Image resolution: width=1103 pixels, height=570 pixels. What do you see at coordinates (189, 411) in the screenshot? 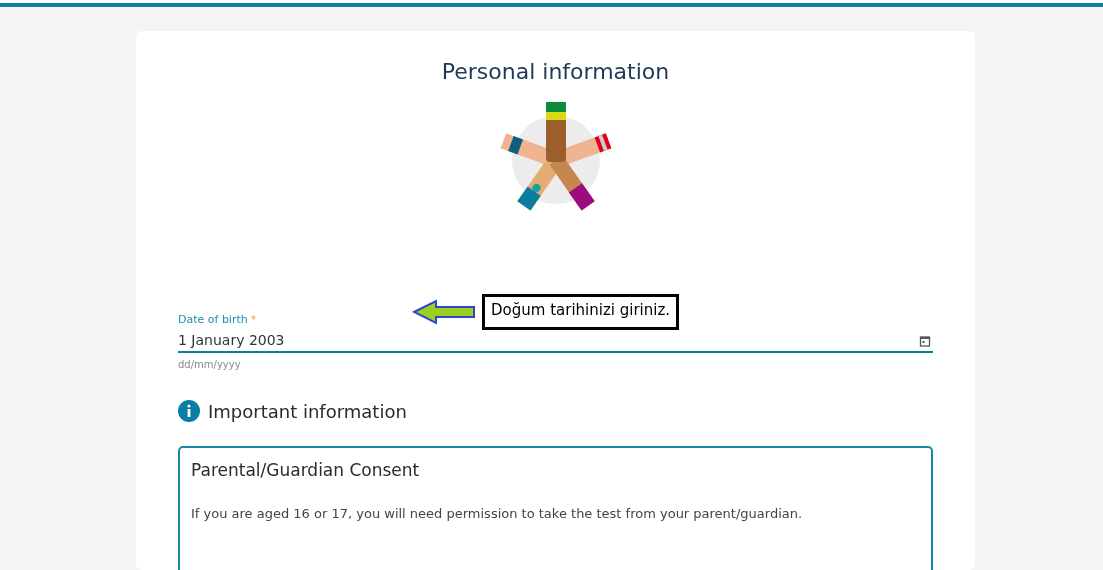
I see `info-icon` at bounding box center [189, 411].